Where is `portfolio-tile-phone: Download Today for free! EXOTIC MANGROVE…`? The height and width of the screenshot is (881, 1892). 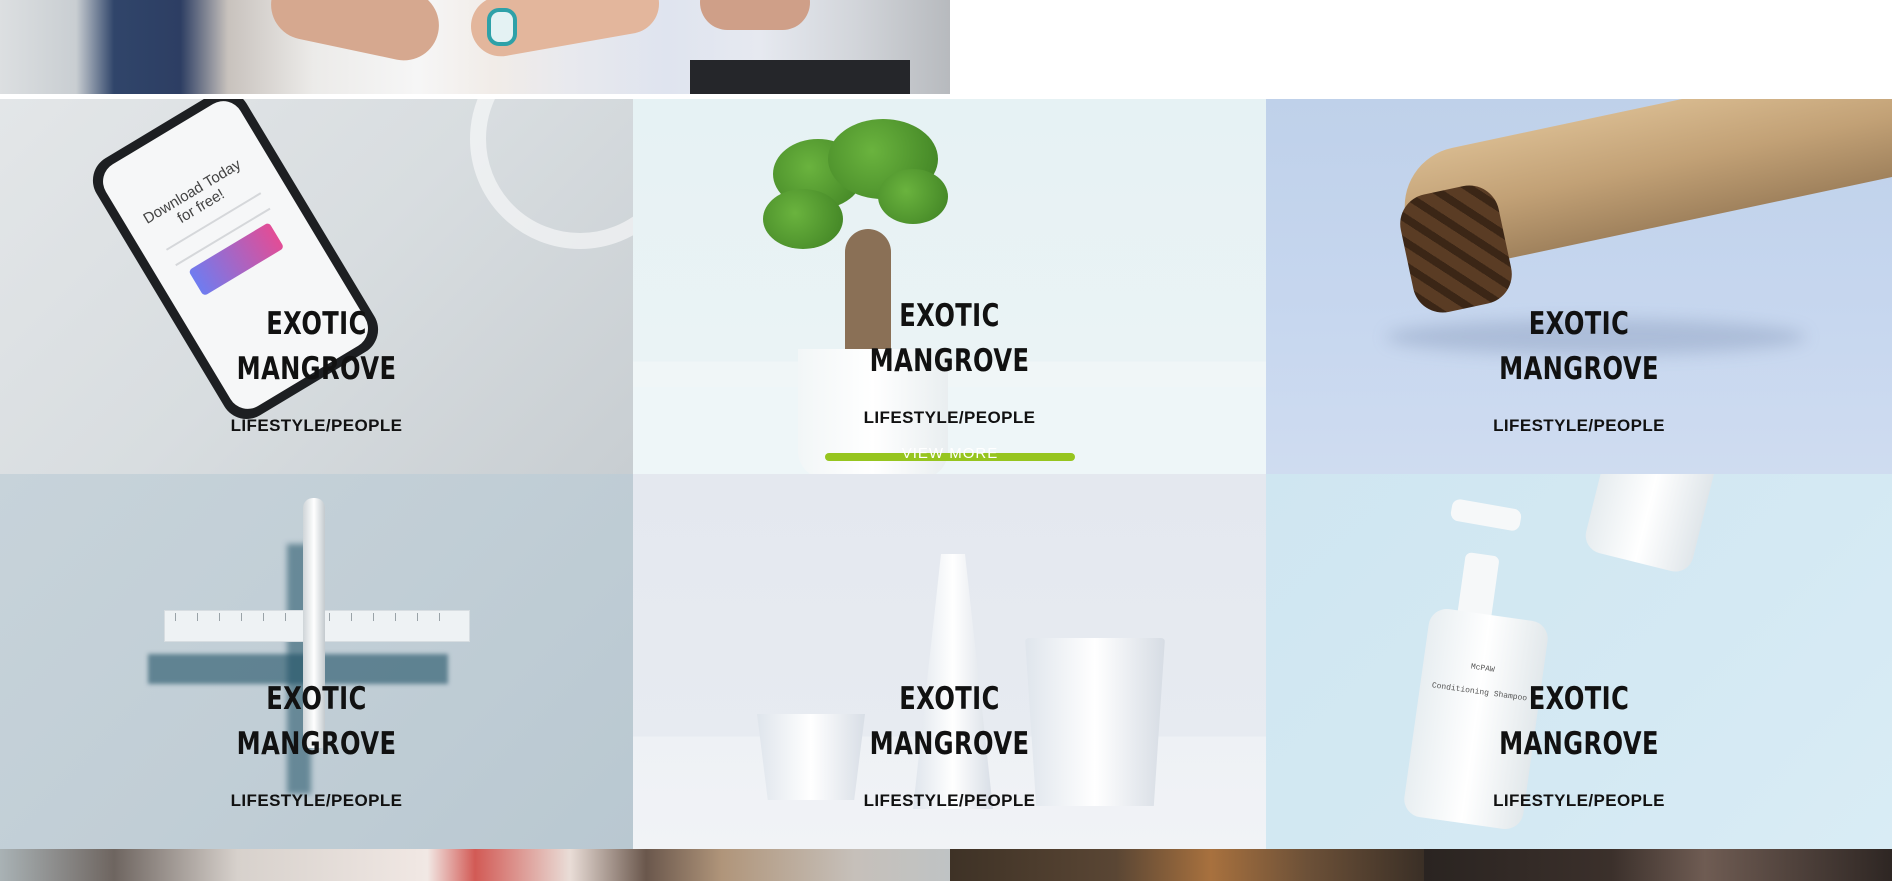 portfolio-tile-phone: Download Today for free! EXOTIC MANGROVE… is located at coordinates (316, 286).